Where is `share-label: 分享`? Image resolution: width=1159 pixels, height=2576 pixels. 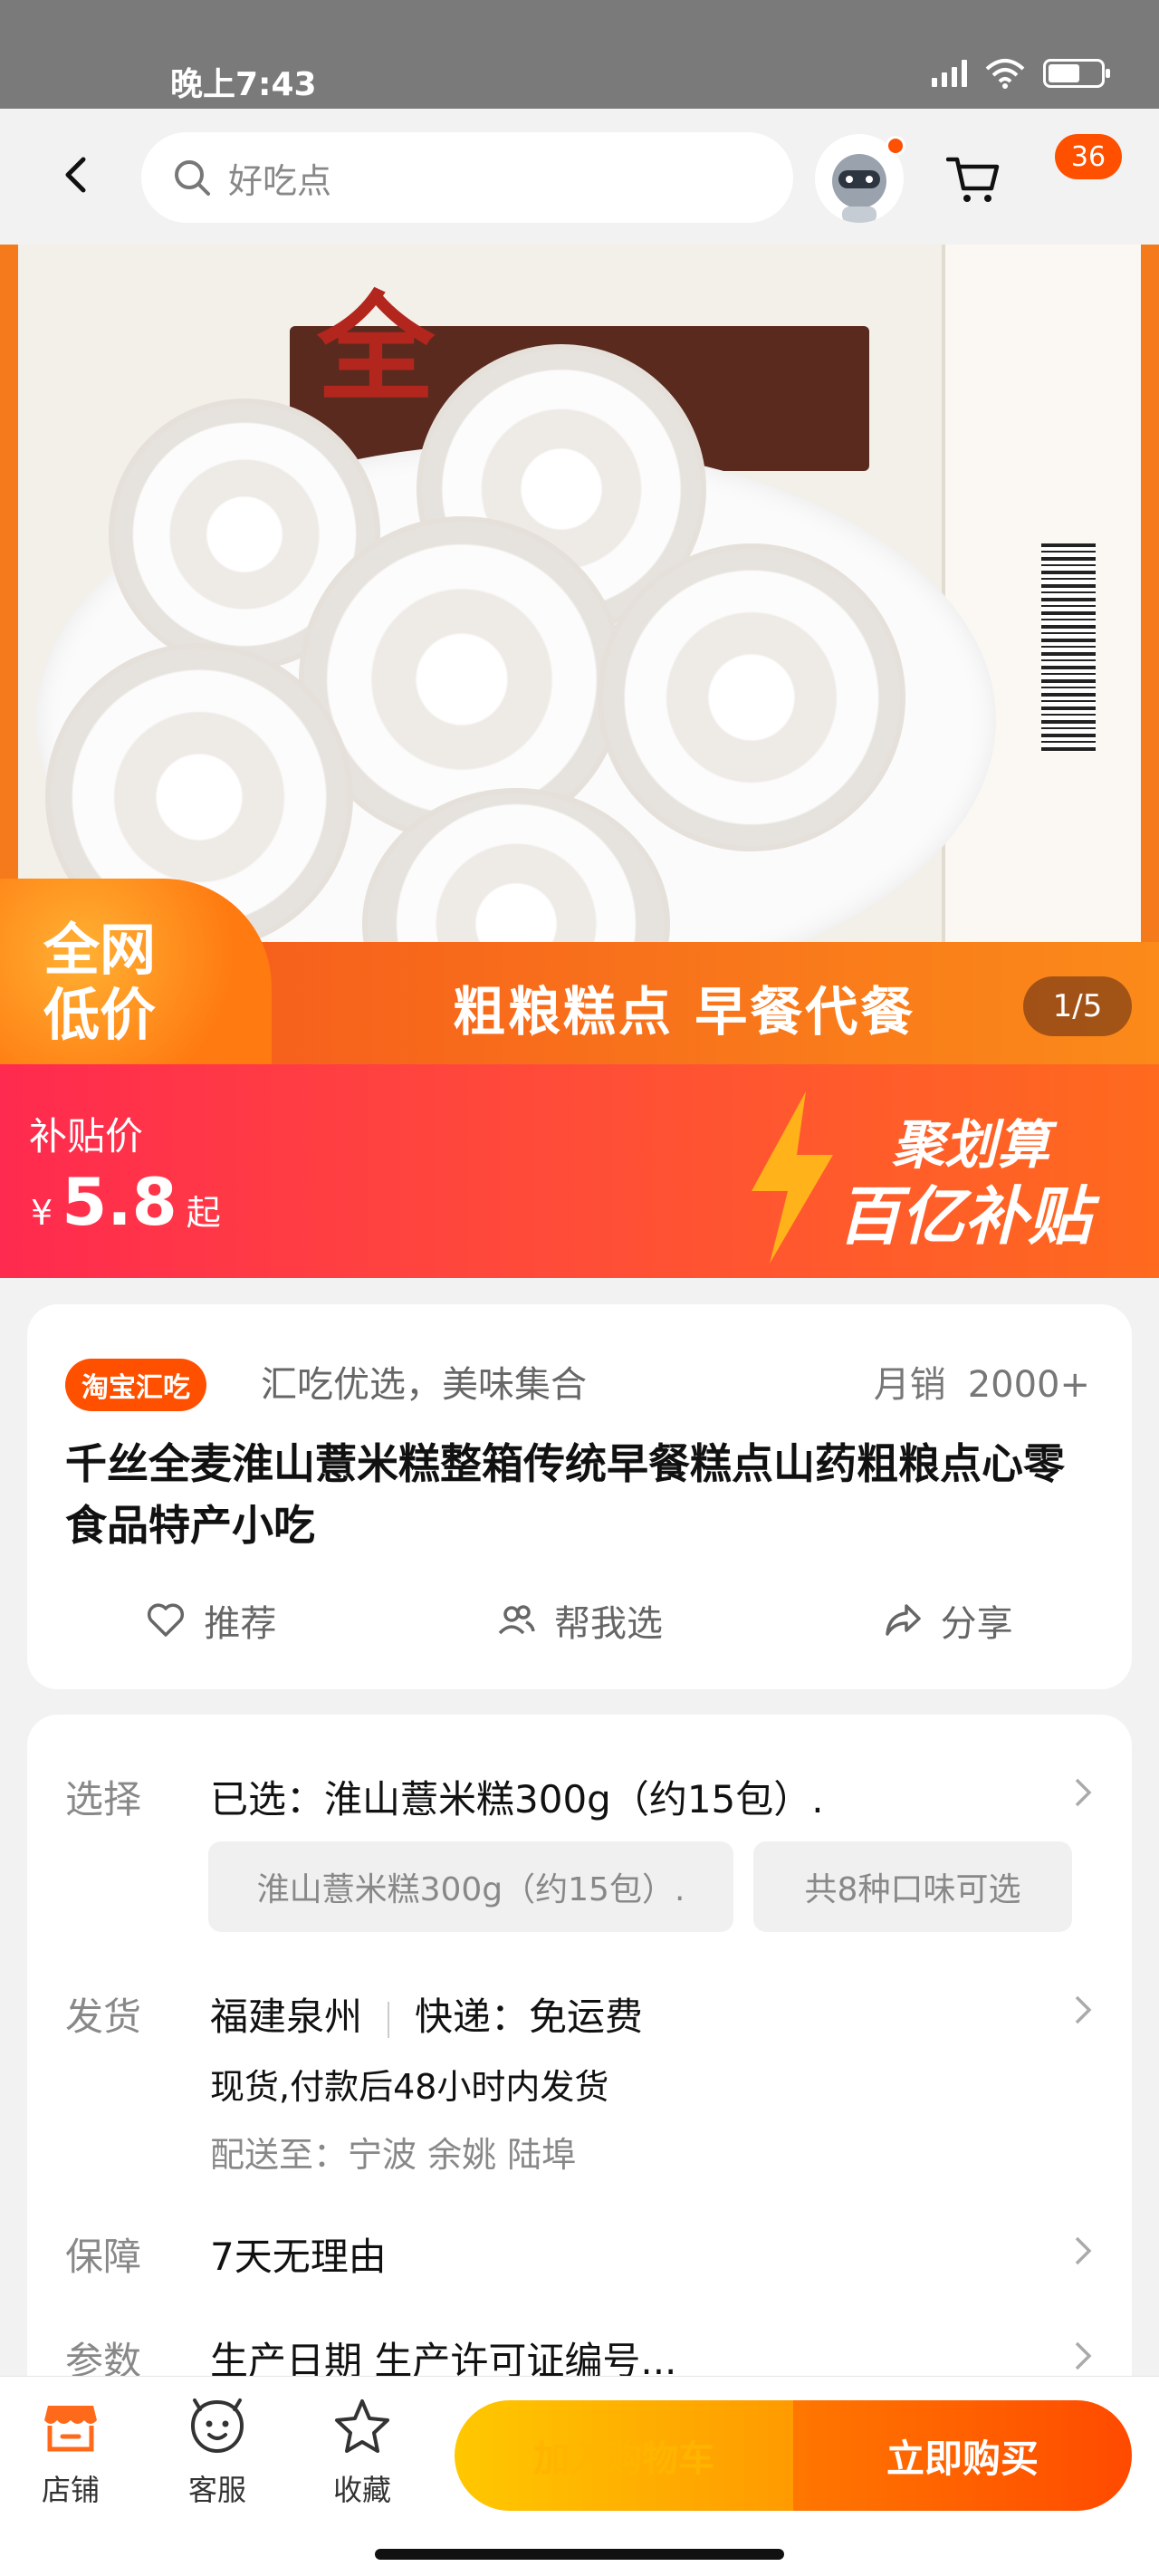
share-label: 分享 is located at coordinates (976, 1624).